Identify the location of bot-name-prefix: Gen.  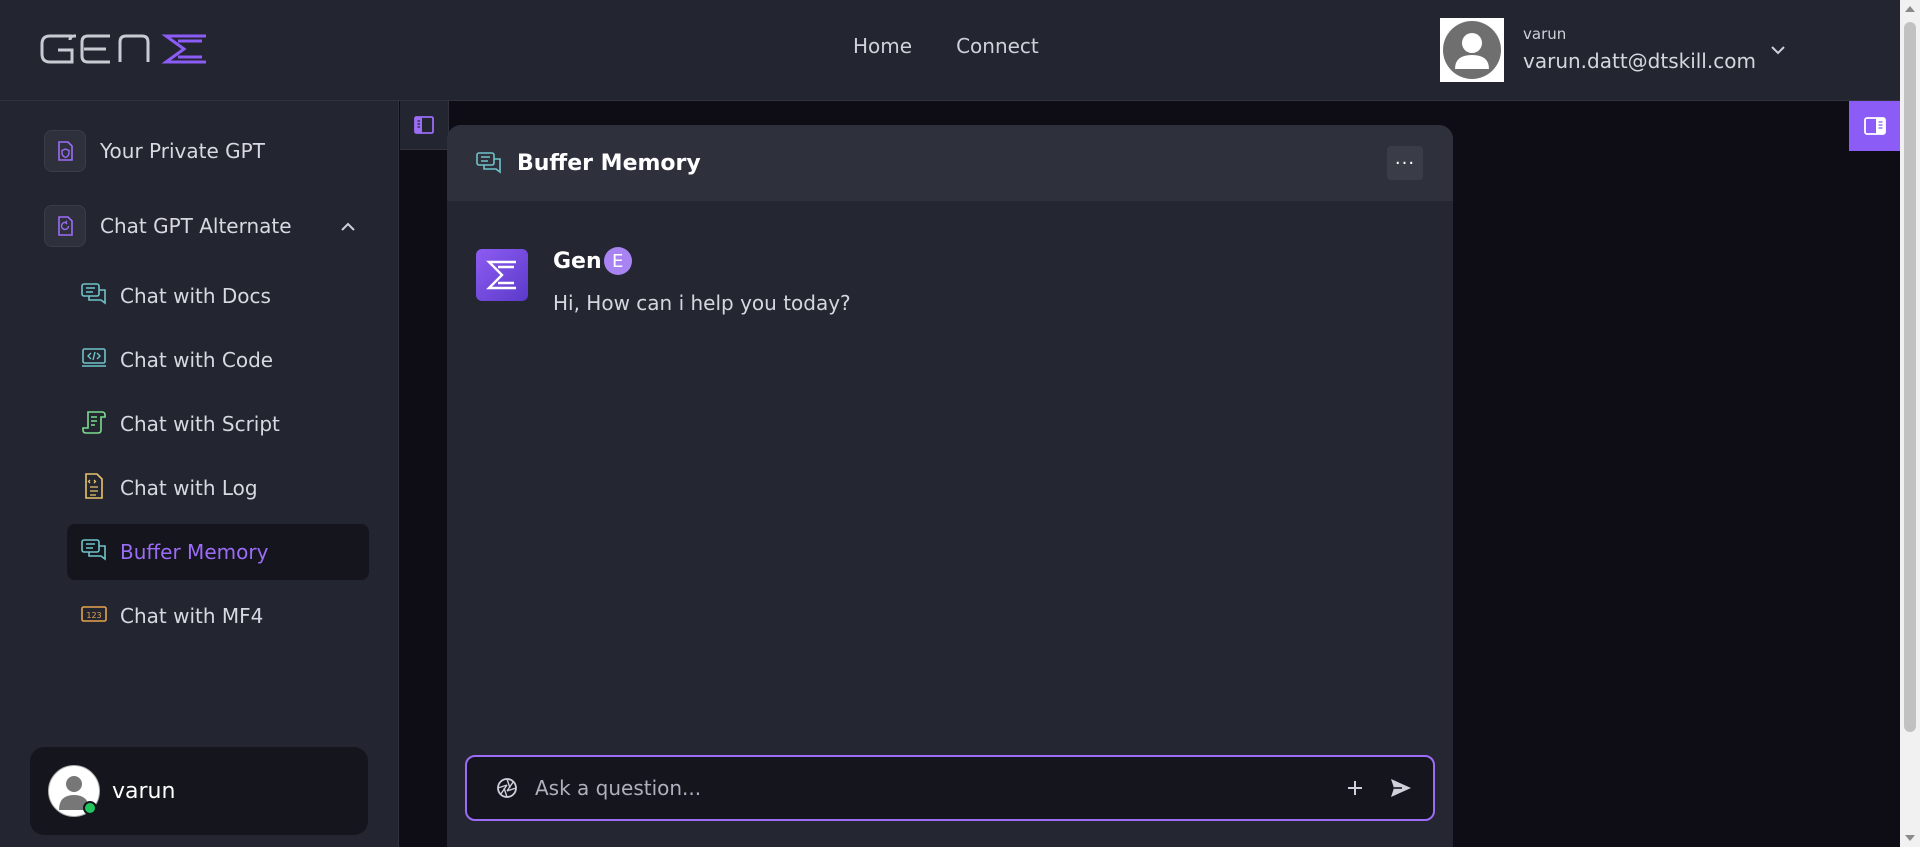
(577, 261).